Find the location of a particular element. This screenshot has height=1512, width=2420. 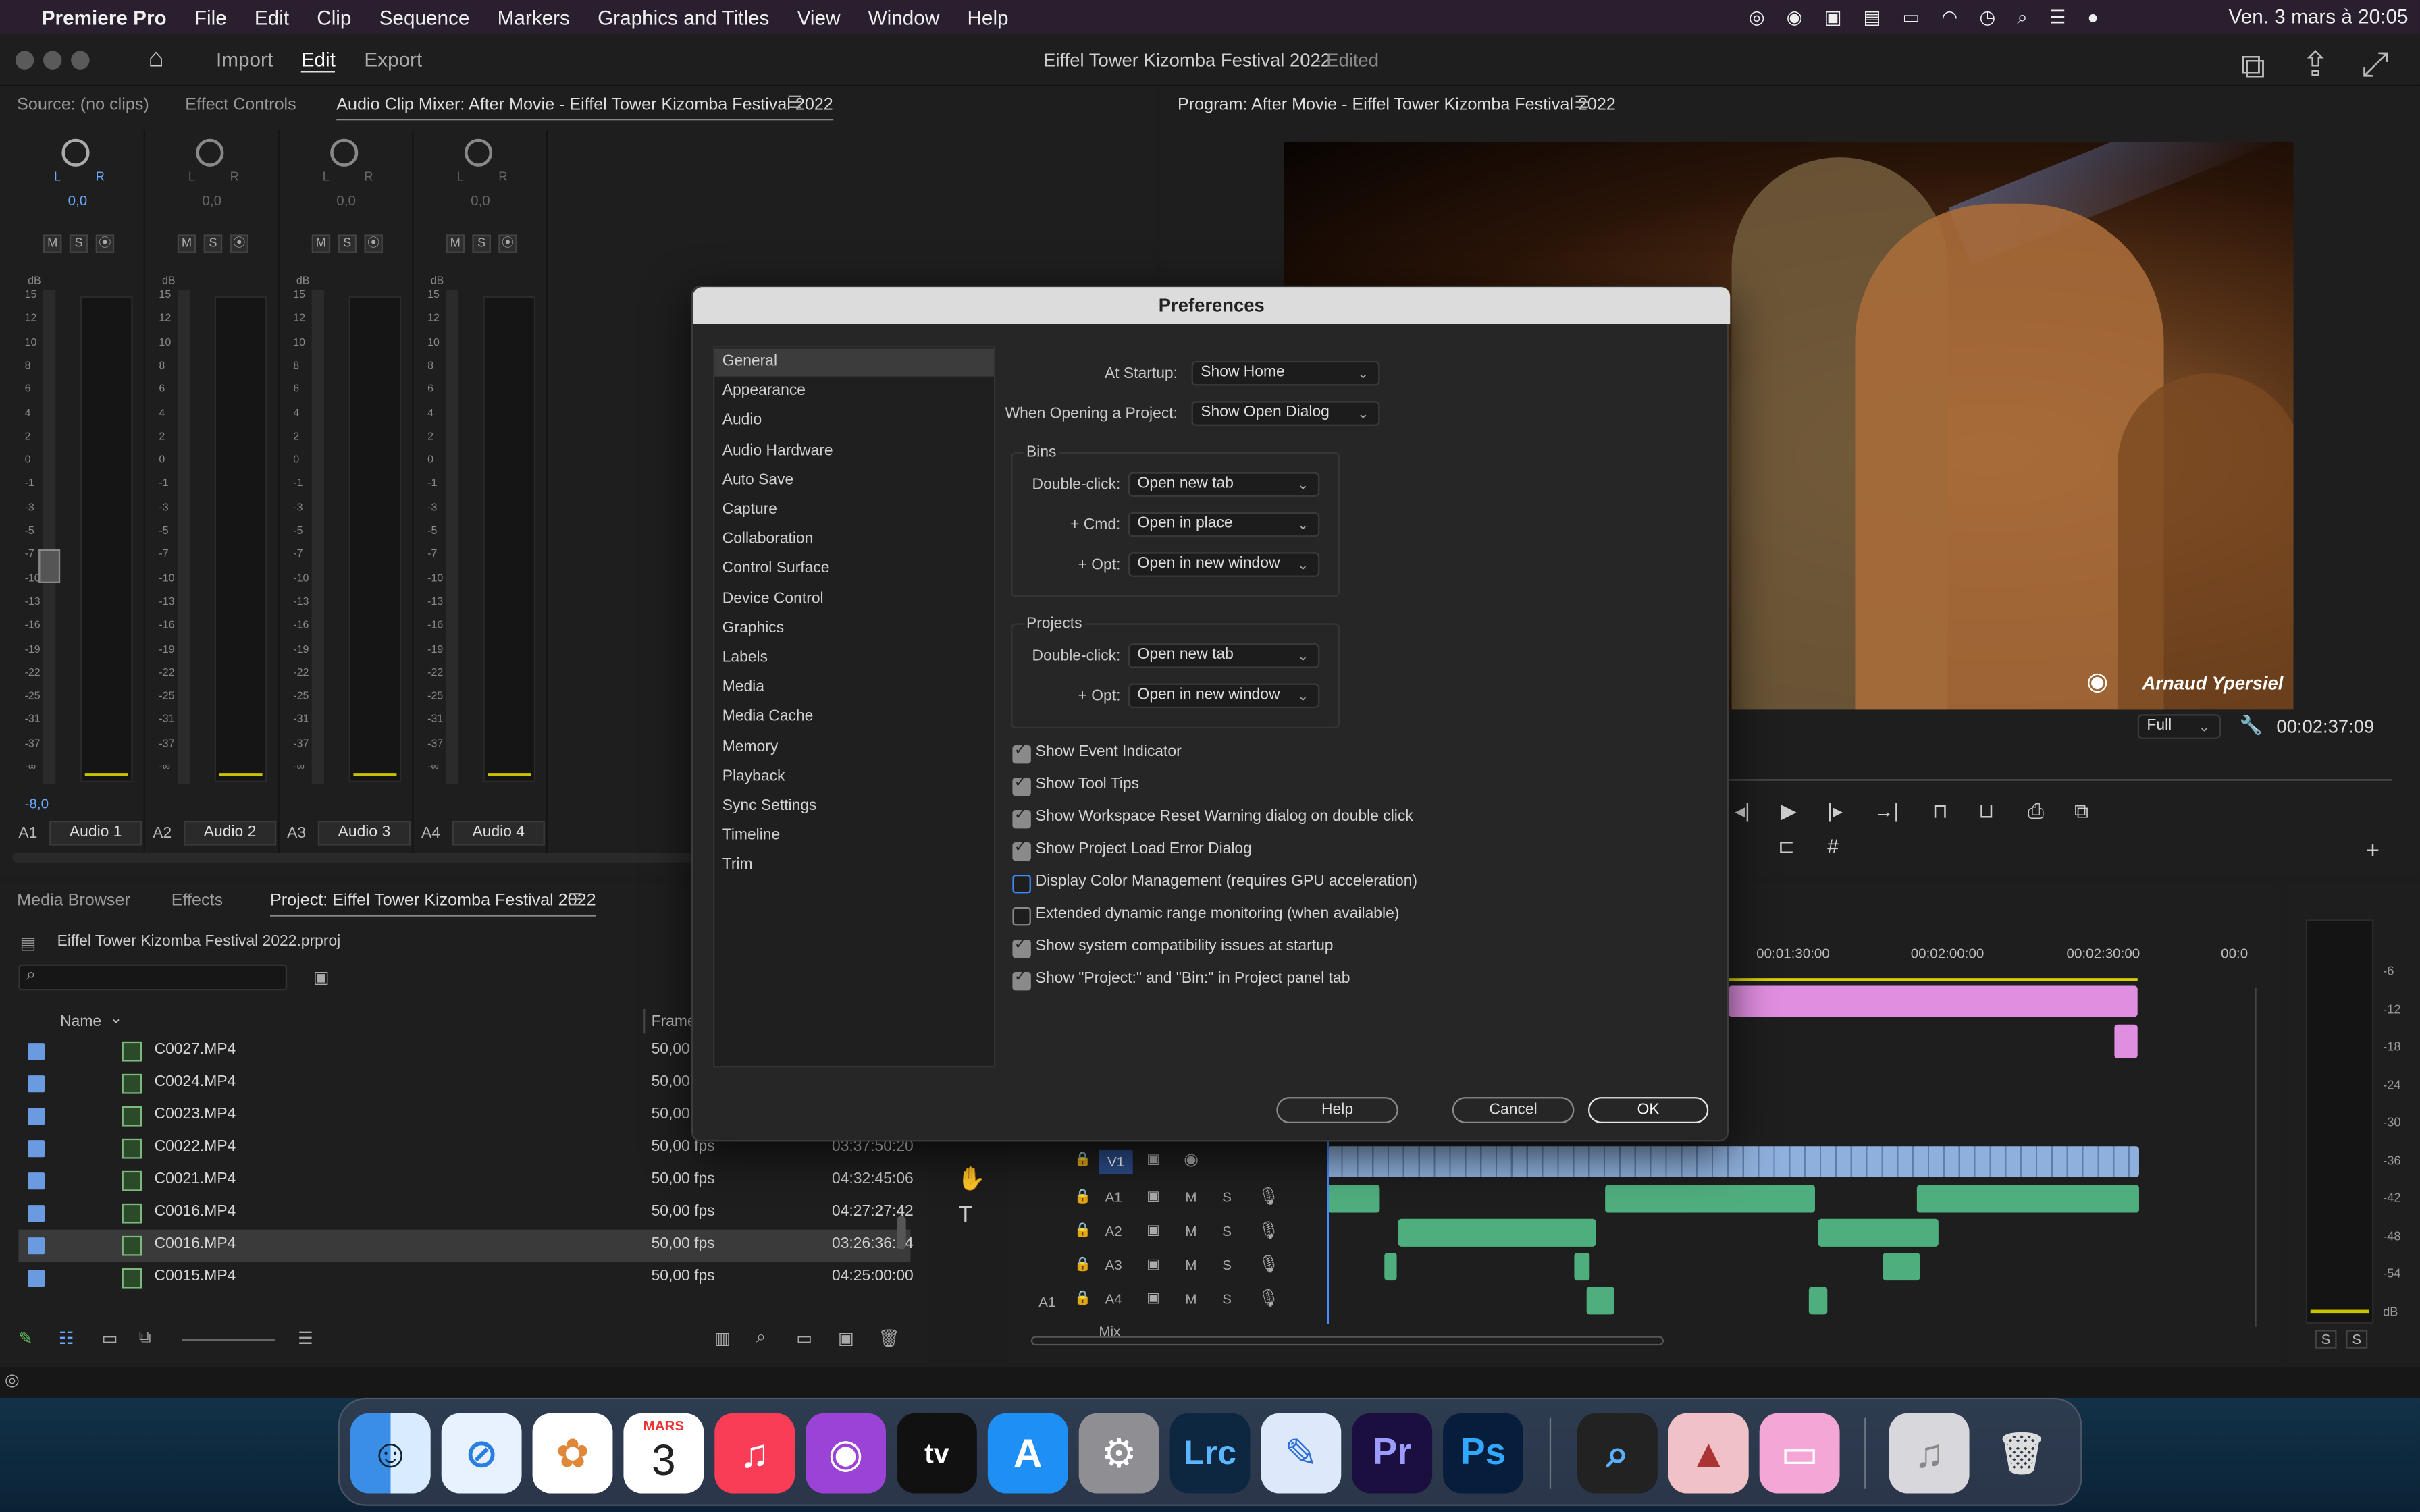

podcasts-icon: ◉ is located at coordinates (846, 1453).